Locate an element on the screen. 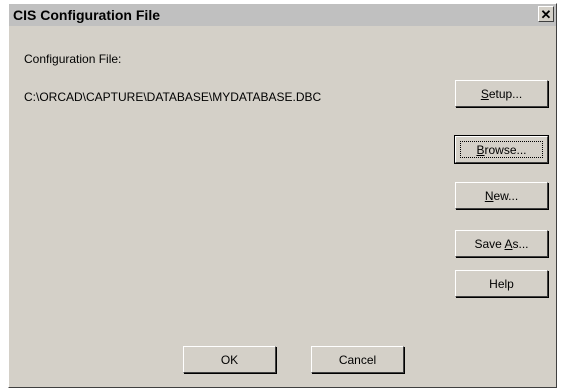 The width and height of the screenshot is (563, 388). ok-button: OK is located at coordinates (229, 359).